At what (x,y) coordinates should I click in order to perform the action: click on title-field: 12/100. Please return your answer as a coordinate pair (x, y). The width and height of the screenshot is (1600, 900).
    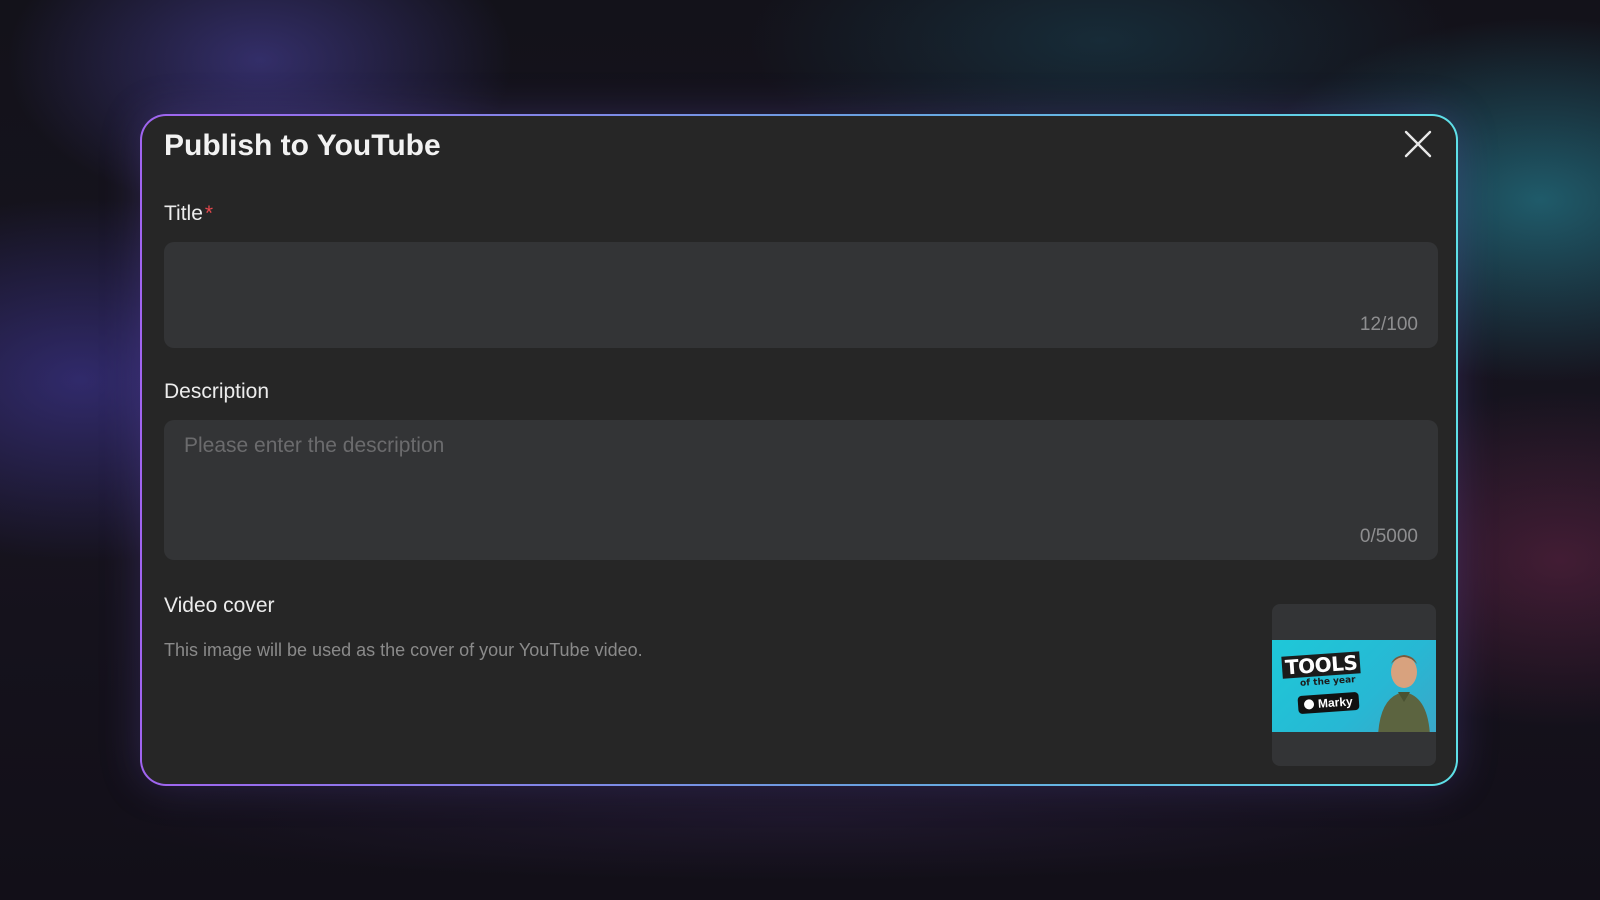
    Looking at the image, I should click on (801, 295).